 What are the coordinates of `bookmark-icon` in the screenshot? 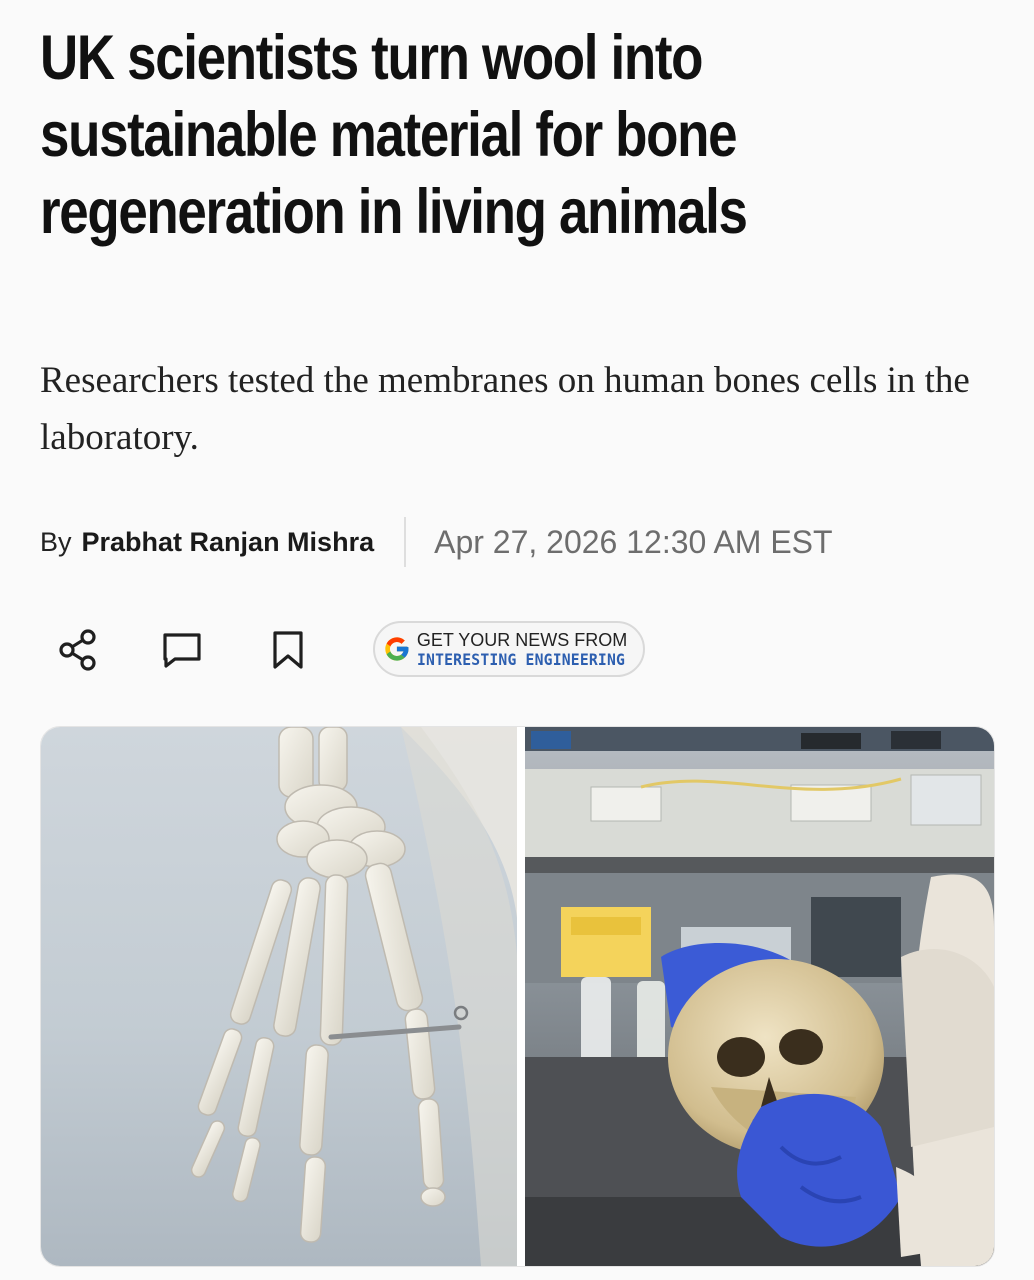 It's located at (288, 650).